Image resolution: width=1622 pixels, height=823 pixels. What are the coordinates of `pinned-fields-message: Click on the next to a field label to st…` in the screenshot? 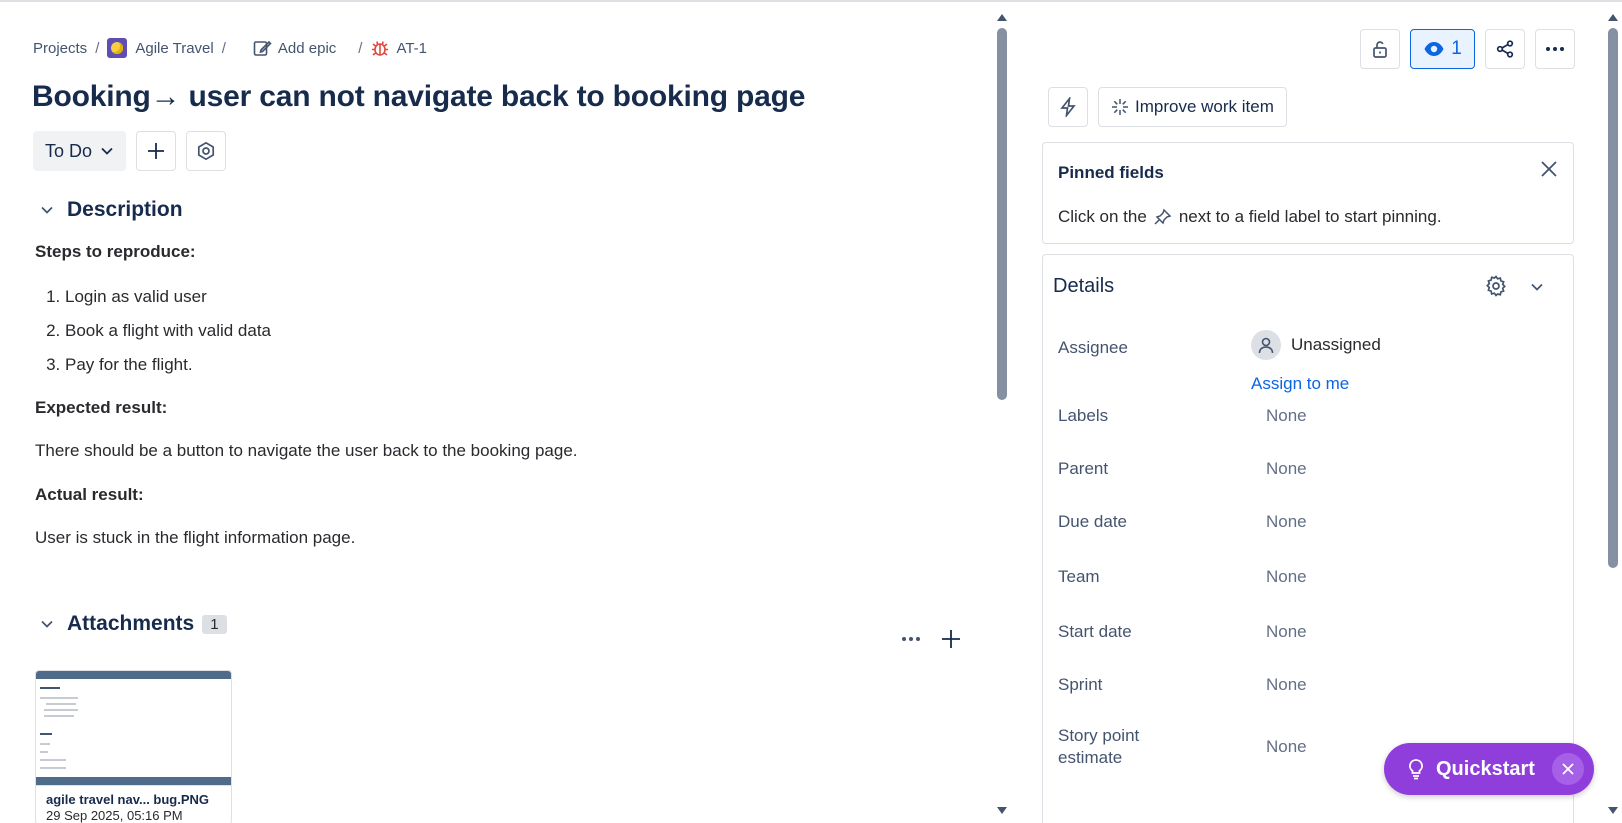 It's located at (1250, 217).